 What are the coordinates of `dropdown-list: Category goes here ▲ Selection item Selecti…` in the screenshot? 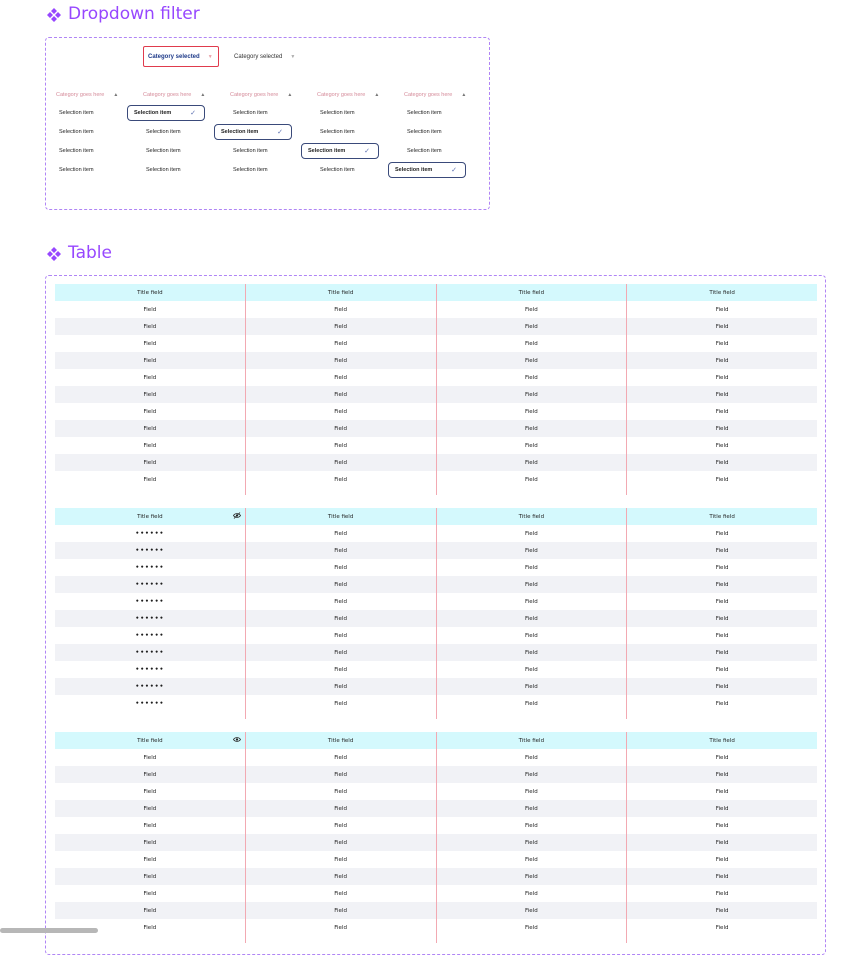 It's located at (83, 133).